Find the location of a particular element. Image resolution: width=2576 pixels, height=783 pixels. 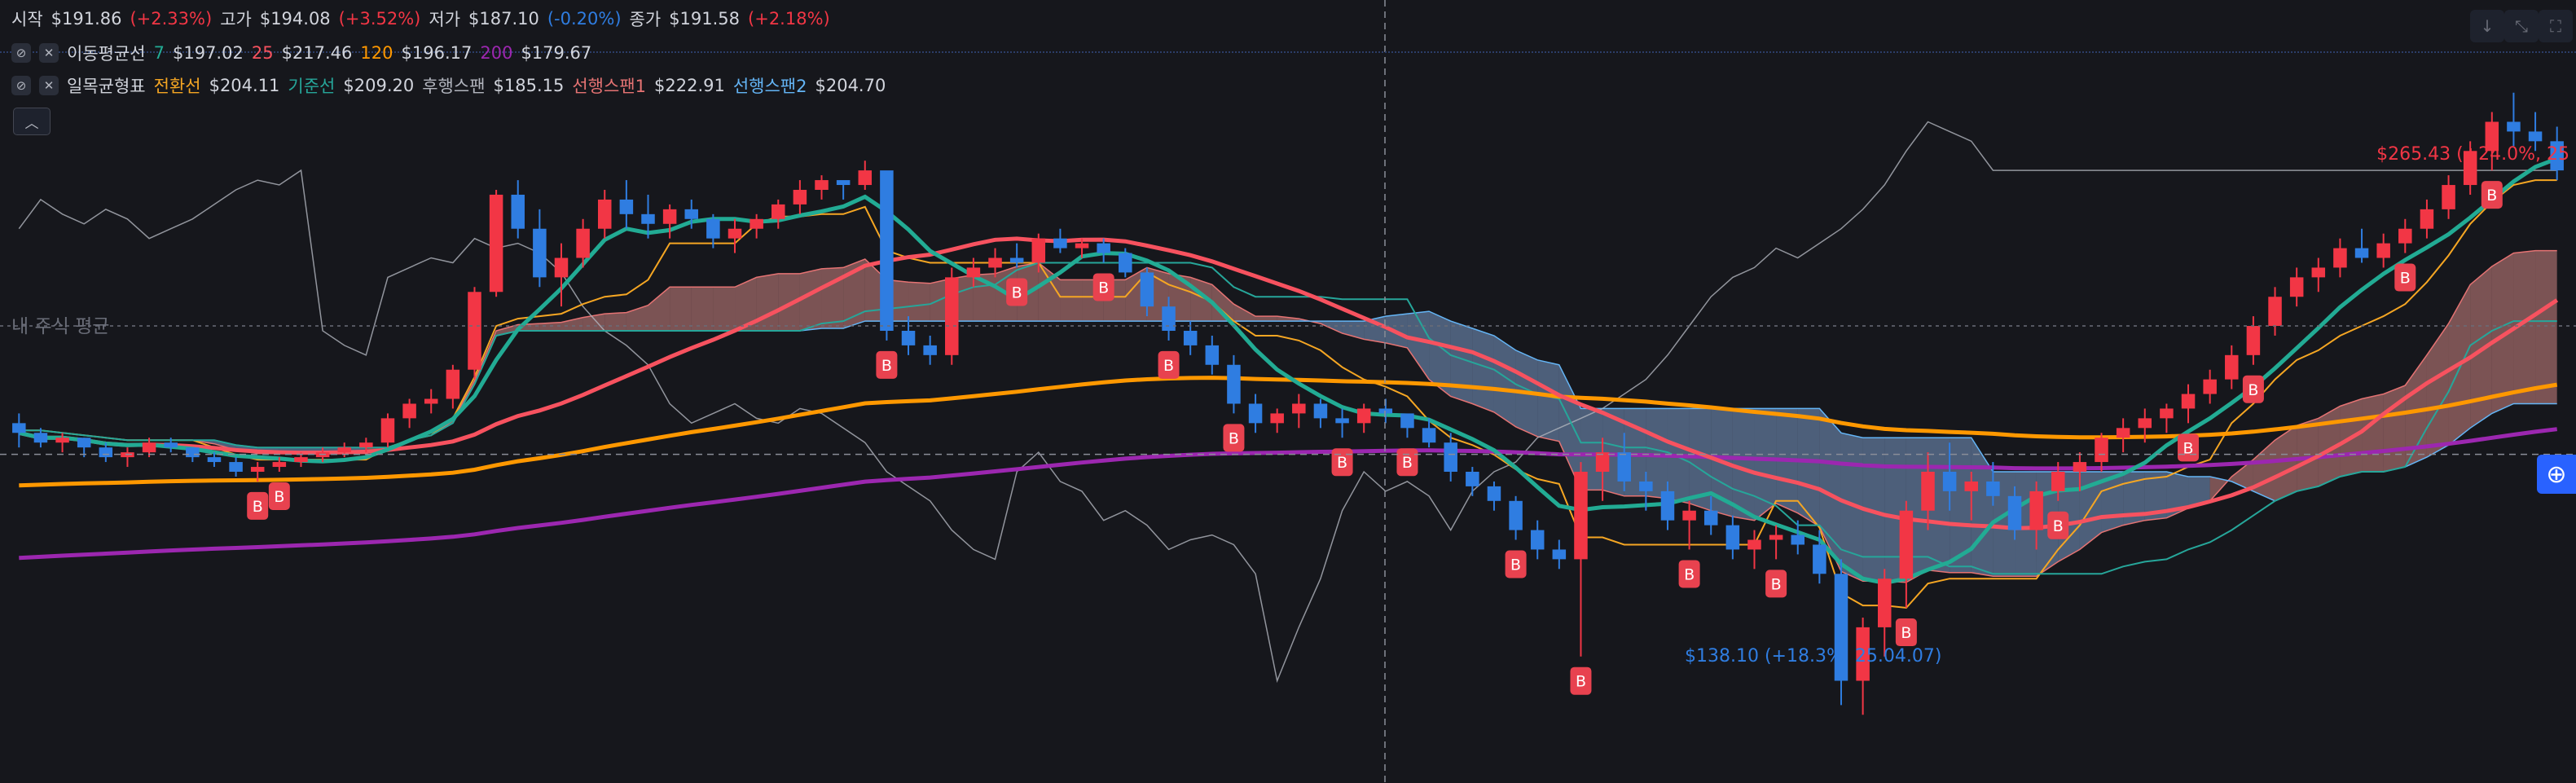

chevron-up-icon: ︿ is located at coordinates (32, 121).